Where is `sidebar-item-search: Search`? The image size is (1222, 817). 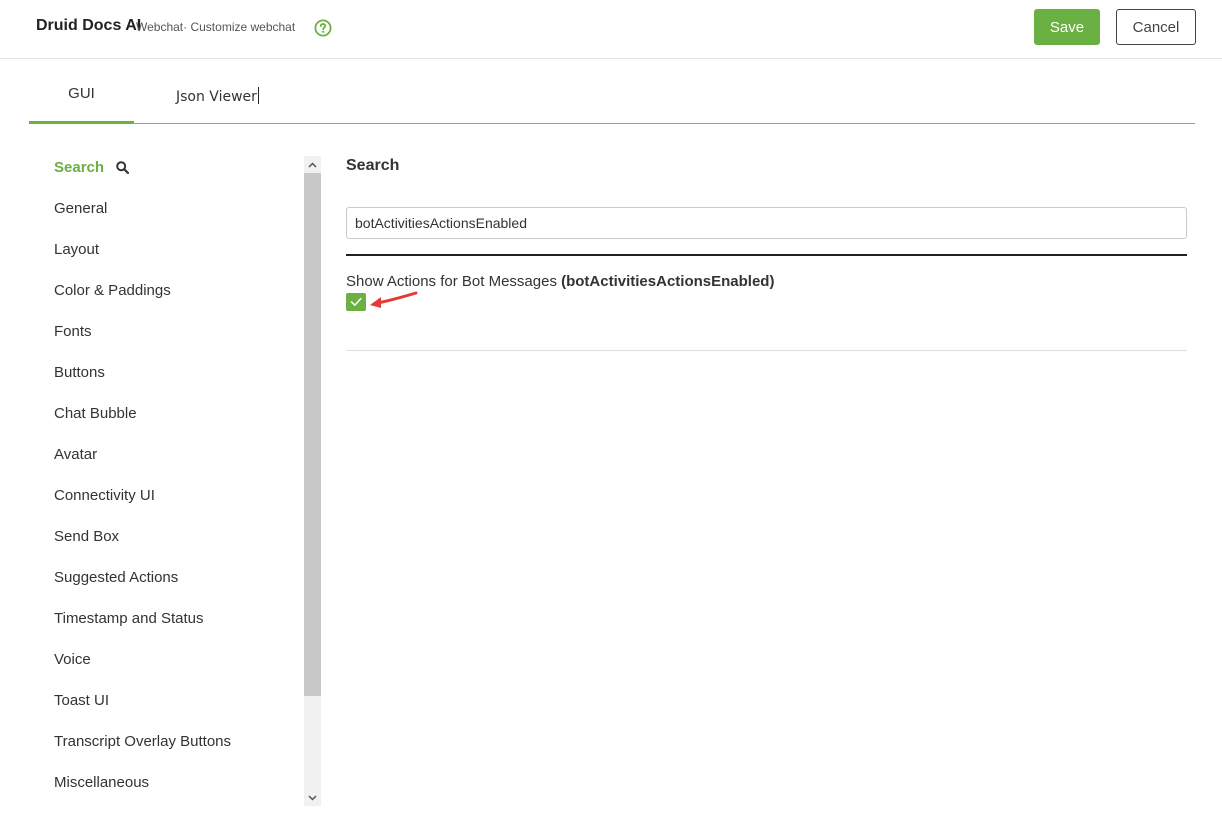
sidebar-item-search: Search is located at coordinates (92, 167).